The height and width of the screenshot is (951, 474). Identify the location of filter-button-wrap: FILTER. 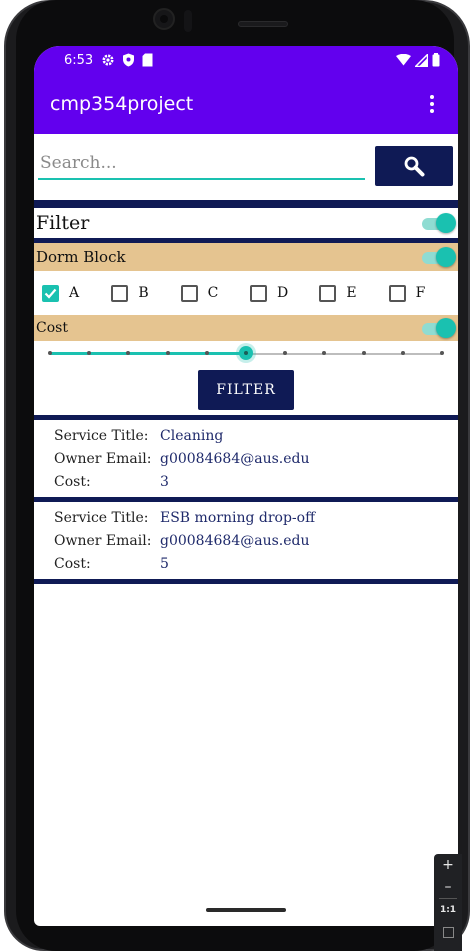
(246, 390).